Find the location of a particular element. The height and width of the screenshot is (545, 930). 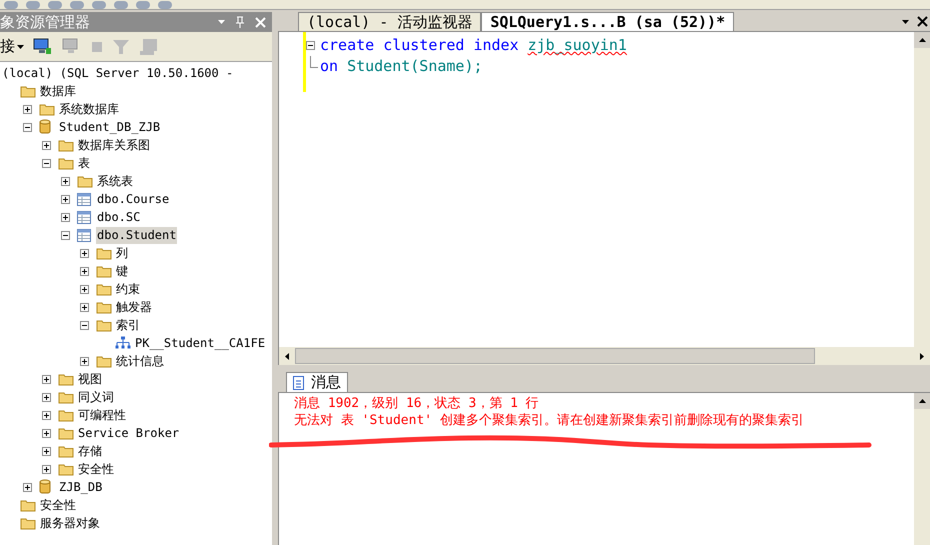

tree-item: 数据库 is located at coordinates (58, 91).